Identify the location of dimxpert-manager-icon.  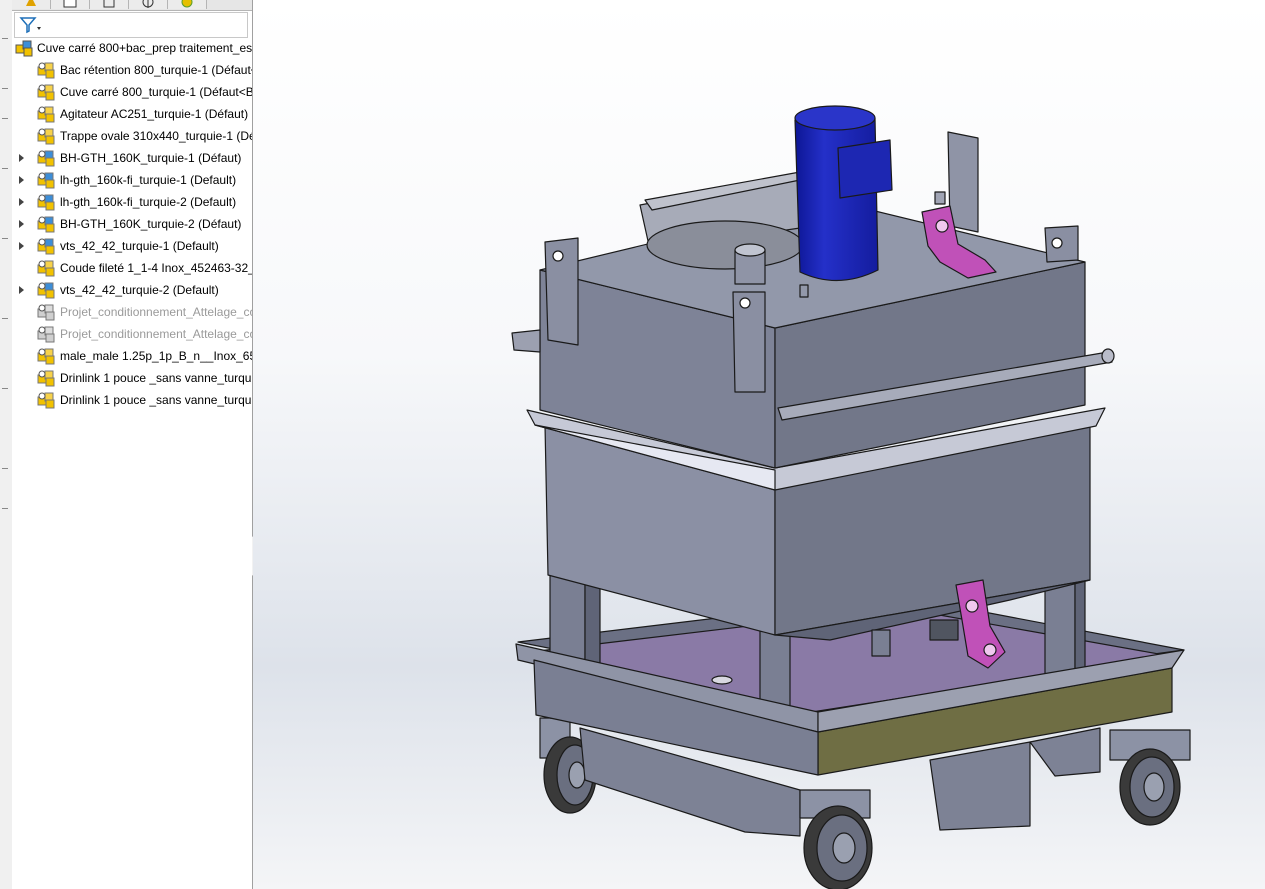
(148, 4).